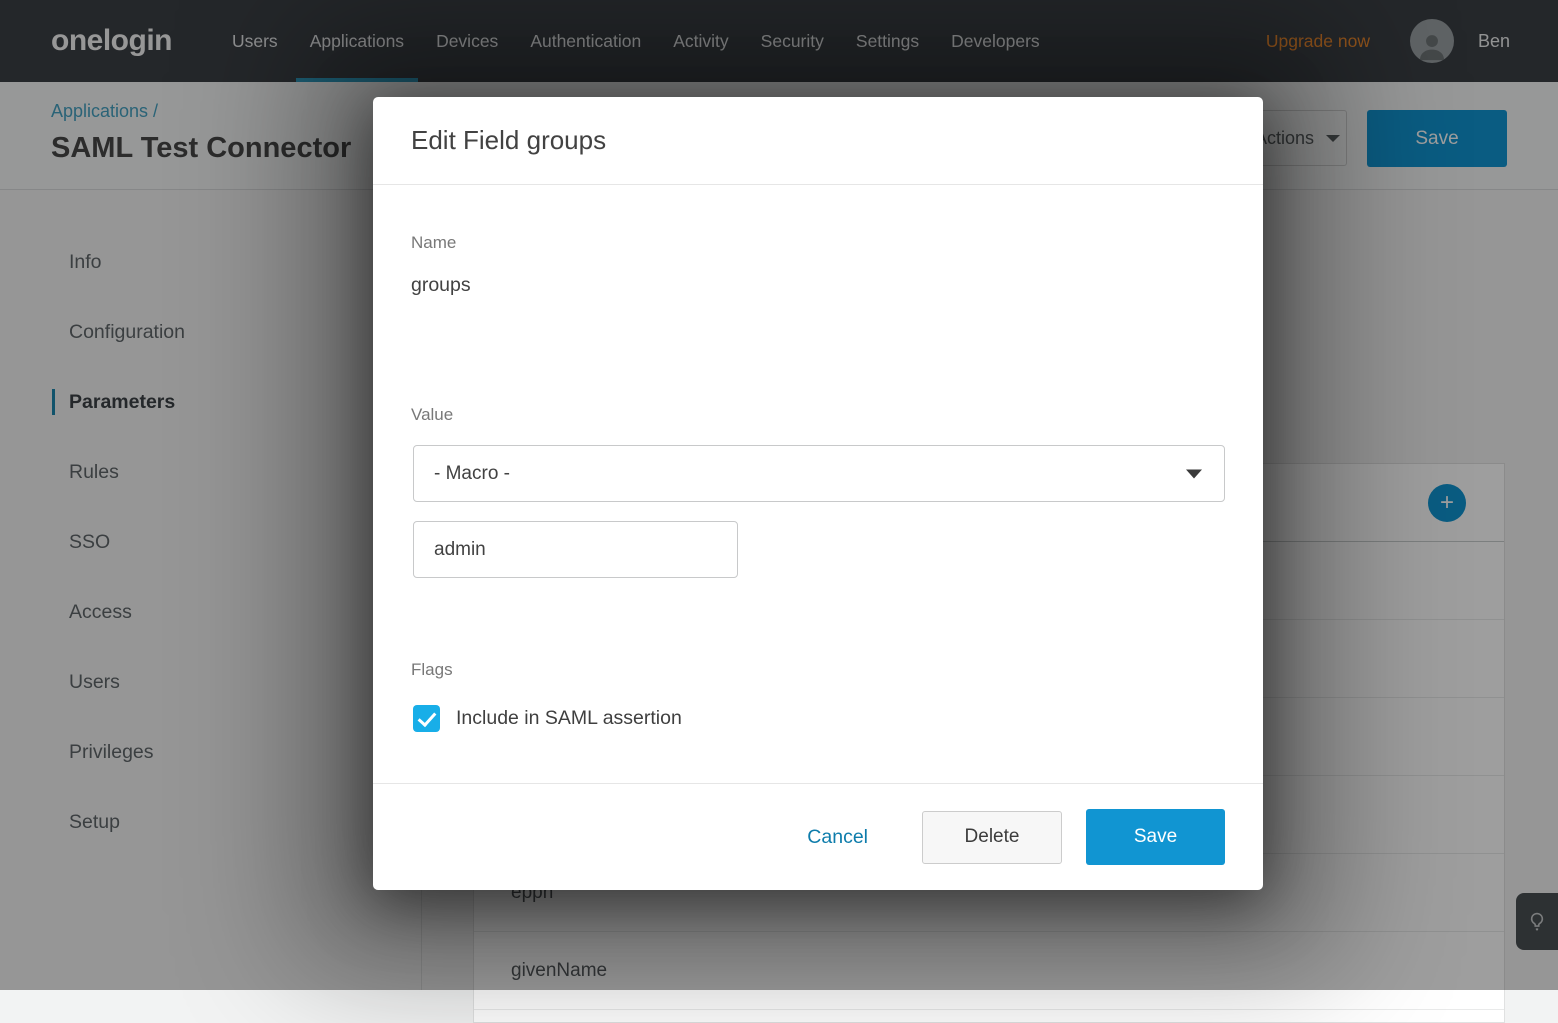  Describe the element at coordinates (472, 473) in the screenshot. I see `macro-select-value: - Macro -` at that location.